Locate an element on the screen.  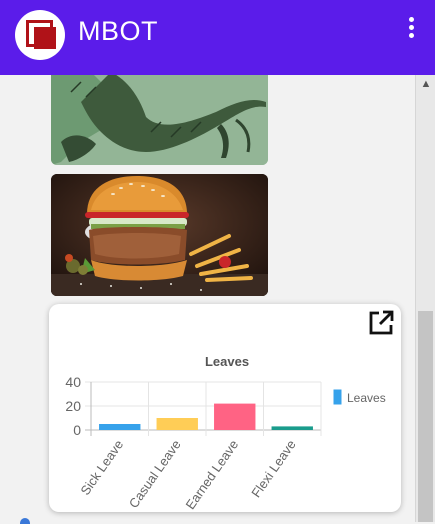
vertical-scrollbar: ▲ is located at coordinates (425, 298).